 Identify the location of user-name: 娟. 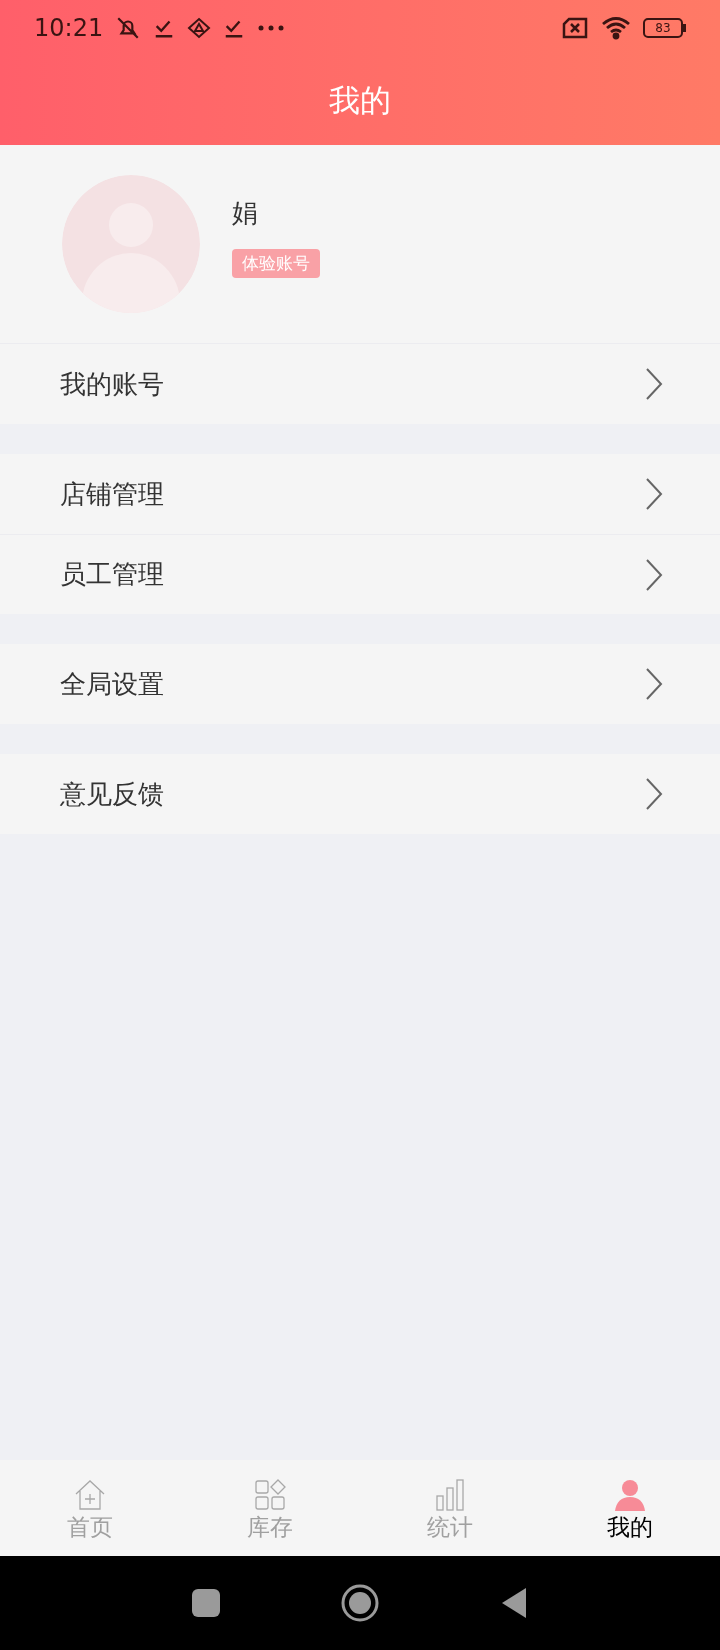
(245, 213).